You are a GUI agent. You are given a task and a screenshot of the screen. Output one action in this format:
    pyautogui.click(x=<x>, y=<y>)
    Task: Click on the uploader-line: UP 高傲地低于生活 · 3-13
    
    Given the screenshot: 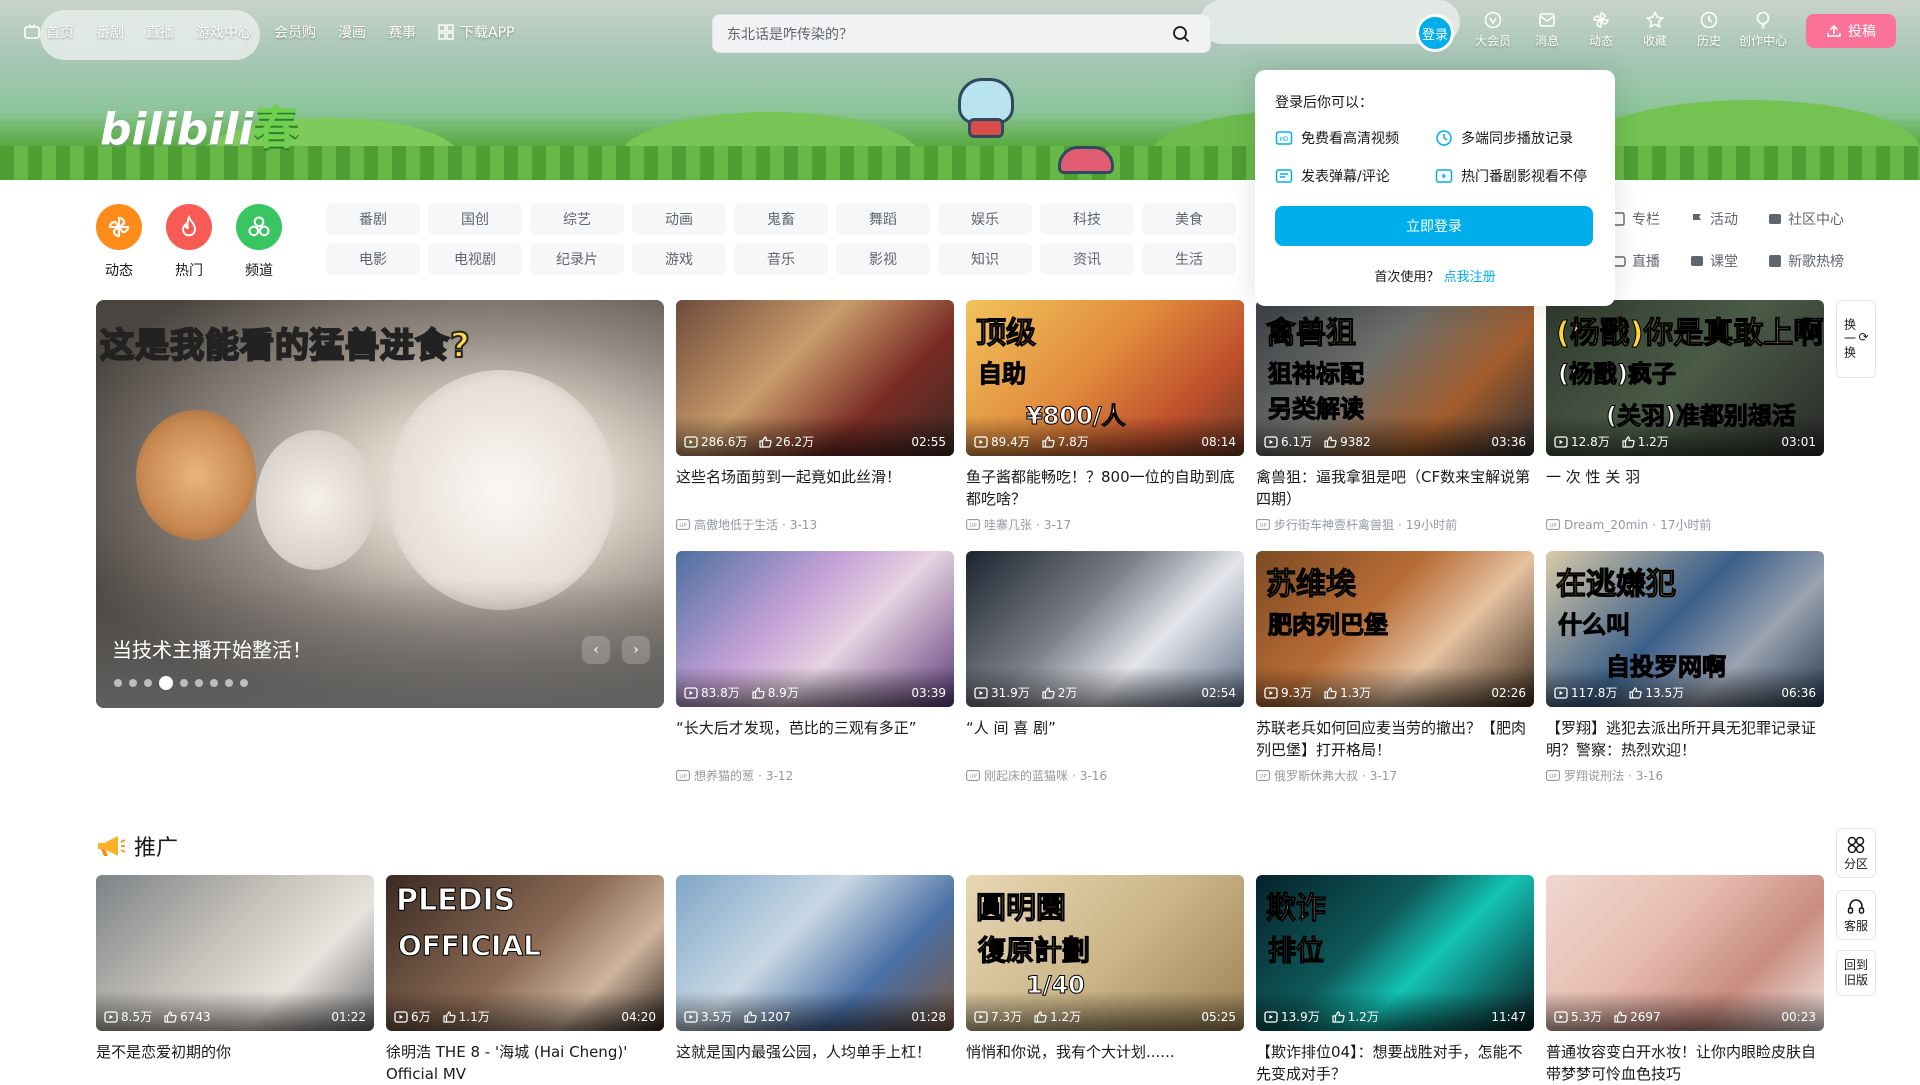 What is the action you would take?
    pyautogui.click(x=815, y=524)
    